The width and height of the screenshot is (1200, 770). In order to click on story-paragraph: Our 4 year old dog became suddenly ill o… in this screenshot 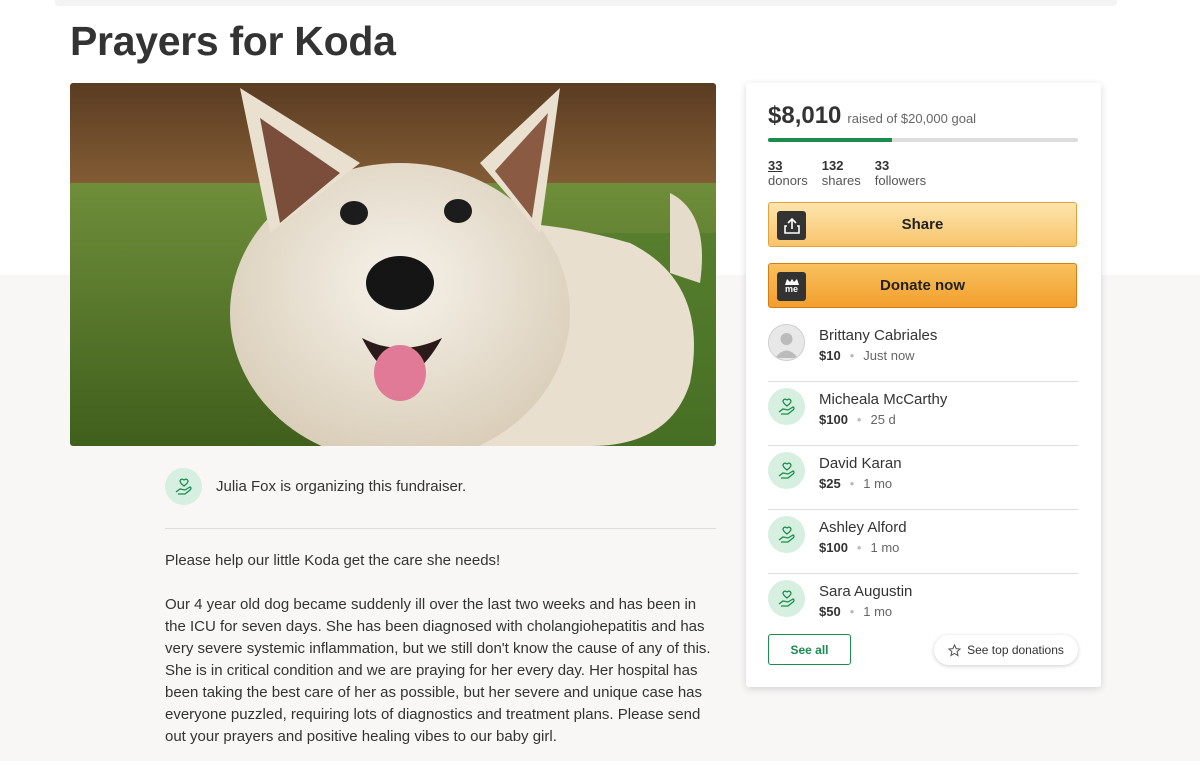, I will do `click(438, 670)`.